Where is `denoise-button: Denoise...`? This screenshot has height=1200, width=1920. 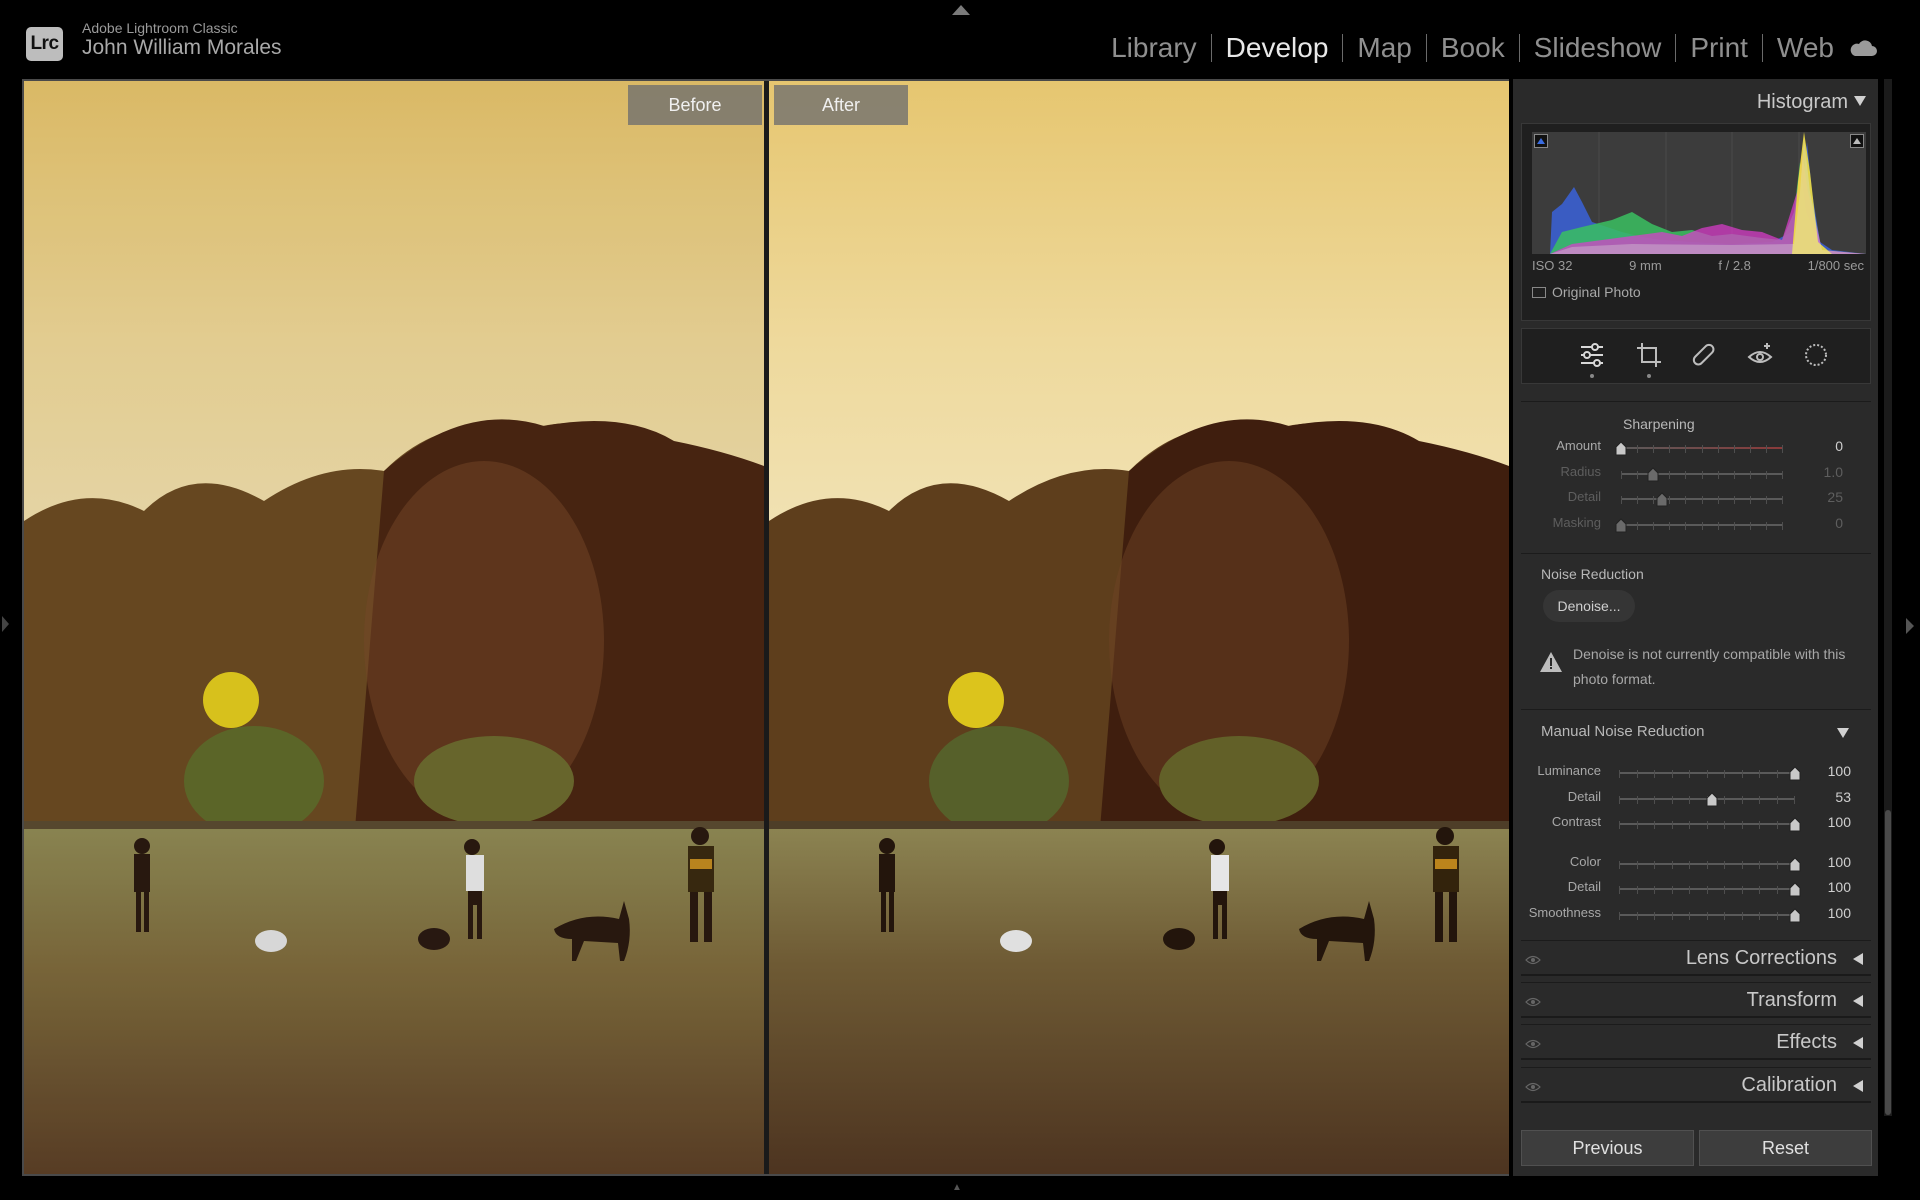 denoise-button: Denoise... is located at coordinates (1589, 606).